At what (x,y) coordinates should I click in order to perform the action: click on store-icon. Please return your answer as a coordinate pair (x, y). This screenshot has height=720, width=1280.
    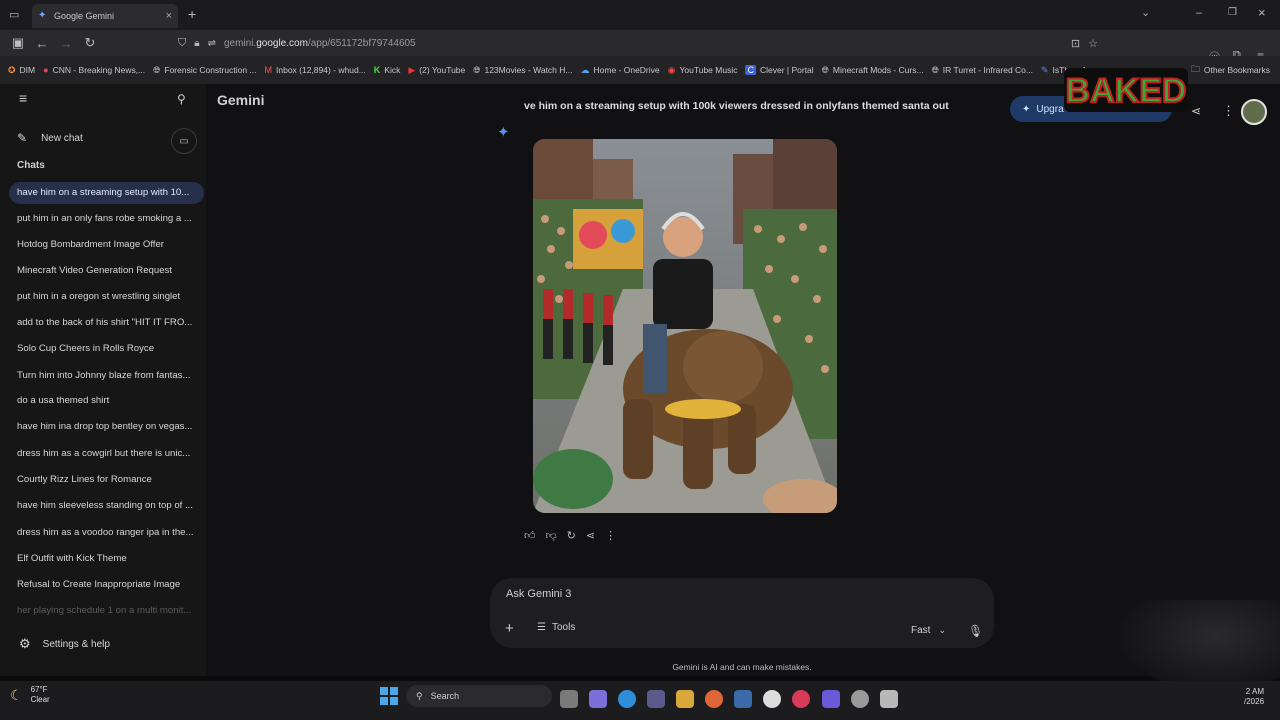
    Looking at the image, I should click on (656, 699).